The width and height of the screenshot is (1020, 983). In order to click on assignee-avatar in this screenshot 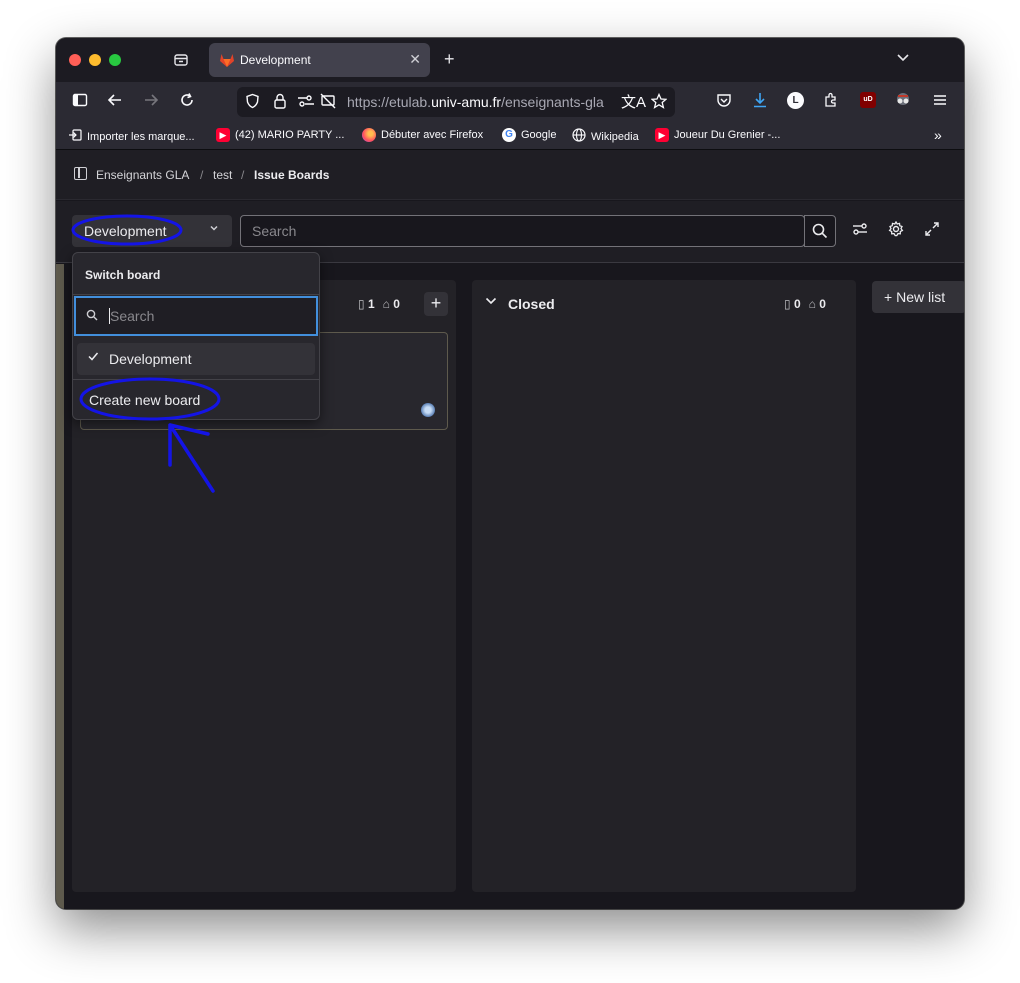, I will do `click(428, 410)`.